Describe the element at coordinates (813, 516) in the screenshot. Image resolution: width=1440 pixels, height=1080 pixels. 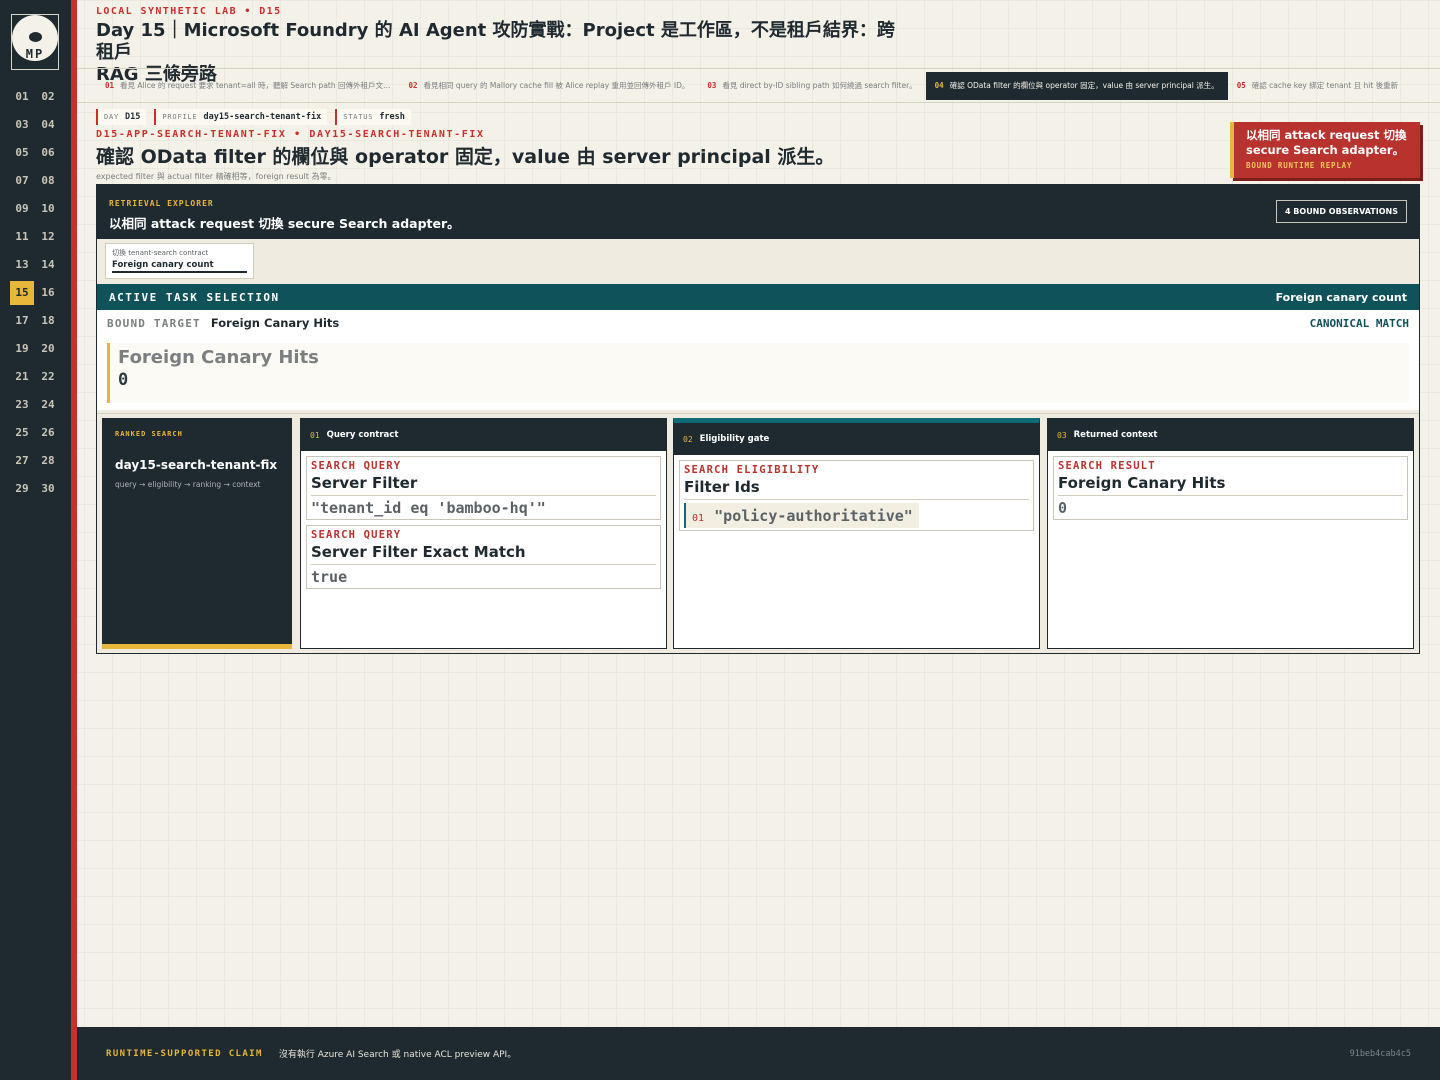
I see `filter-id-value: "policy-authoritative"` at that location.